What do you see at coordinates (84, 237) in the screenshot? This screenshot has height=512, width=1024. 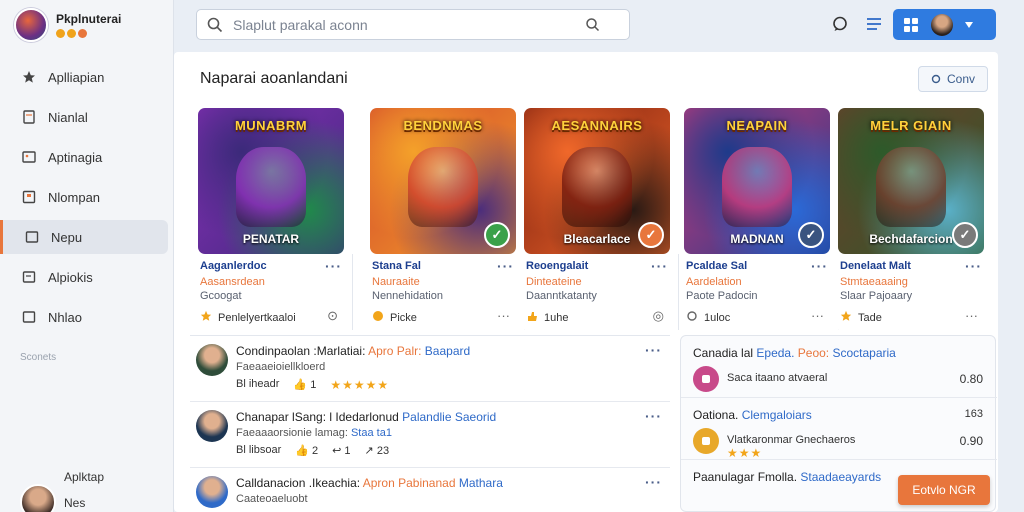 I see `sidebar-item-4: Nepu` at bounding box center [84, 237].